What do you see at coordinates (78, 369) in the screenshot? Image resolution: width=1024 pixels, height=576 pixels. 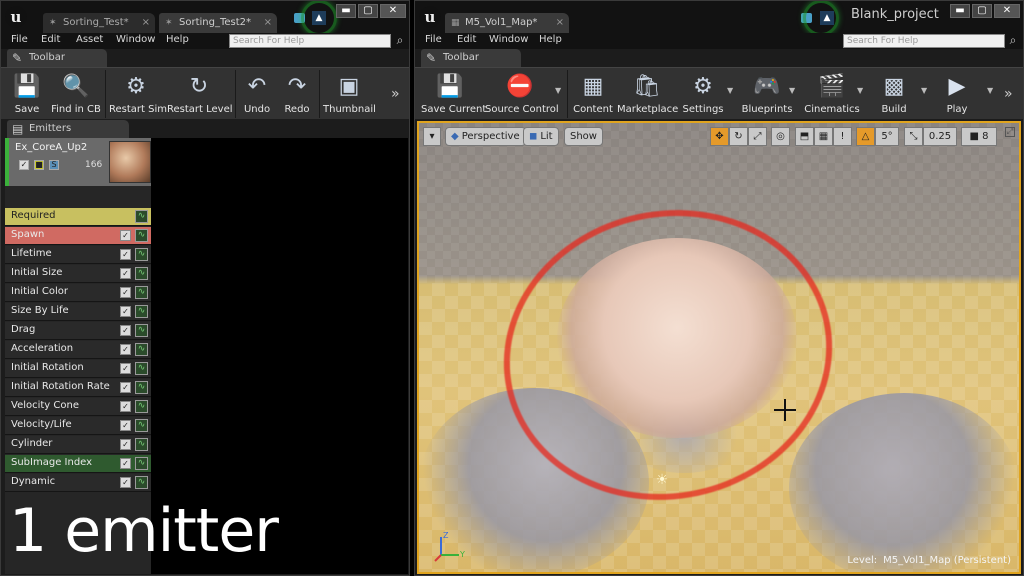 I see `module-row: Initial Rotation ✓ ∿` at bounding box center [78, 369].